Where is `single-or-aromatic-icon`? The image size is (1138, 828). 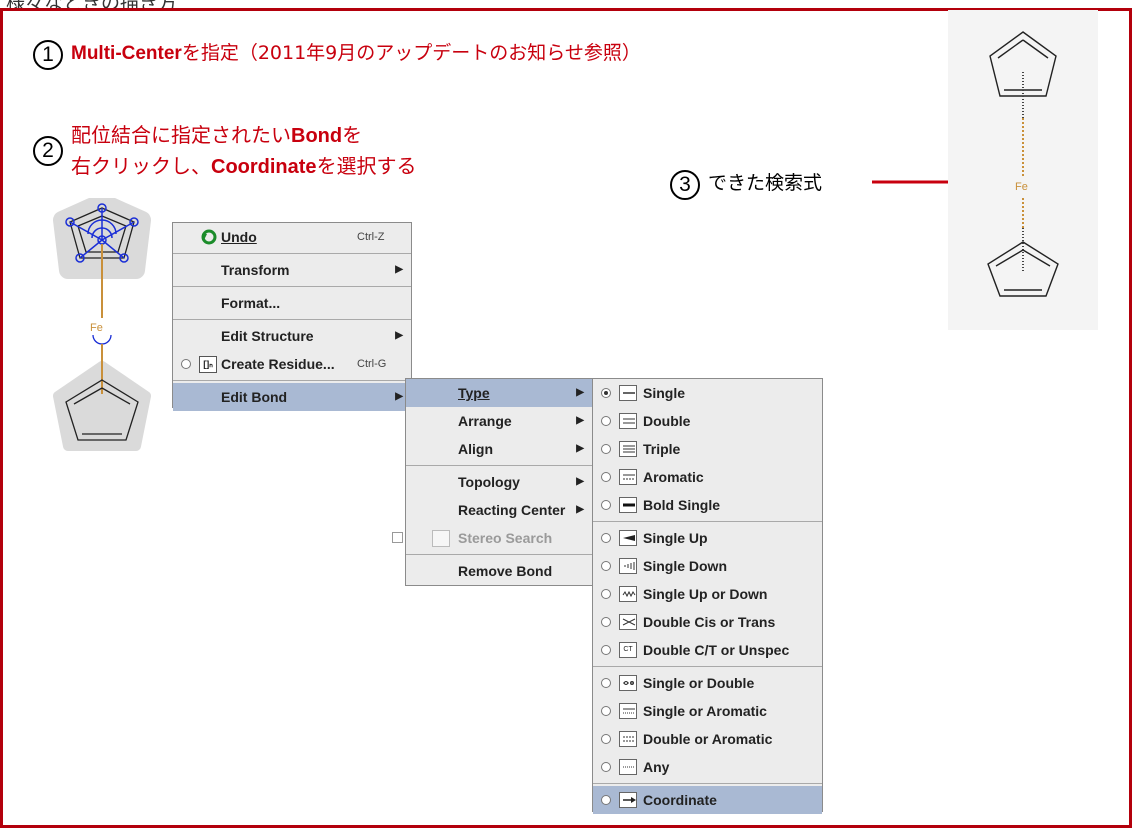 single-or-aromatic-icon is located at coordinates (628, 711).